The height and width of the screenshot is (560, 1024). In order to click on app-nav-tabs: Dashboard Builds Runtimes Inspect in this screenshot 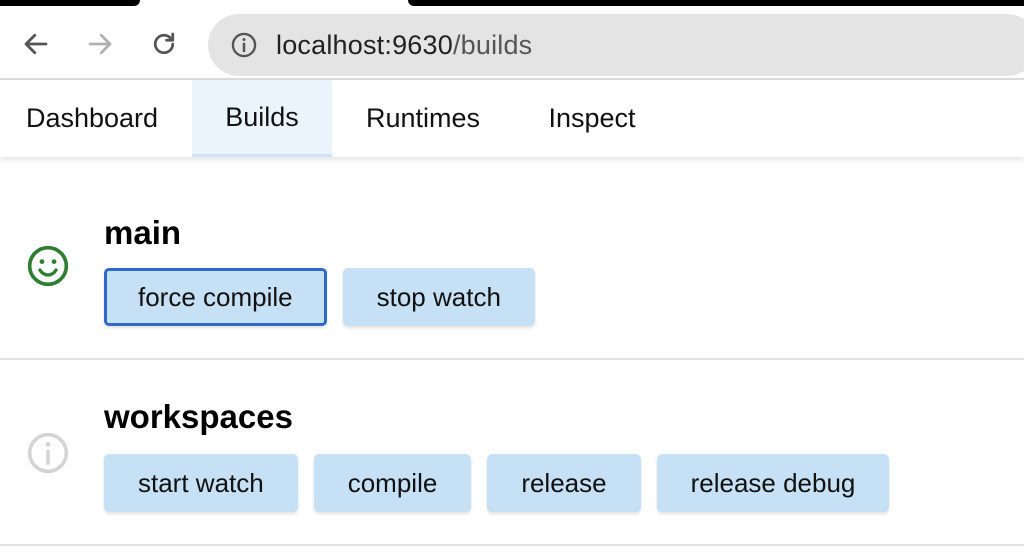, I will do `click(512, 118)`.